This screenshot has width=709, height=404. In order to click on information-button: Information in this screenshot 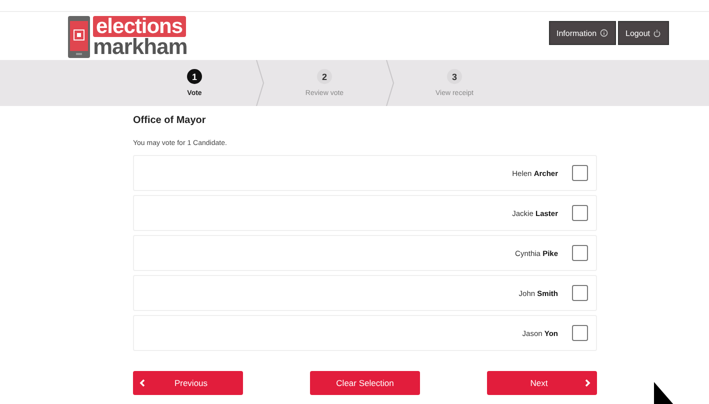, I will do `click(582, 33)`.